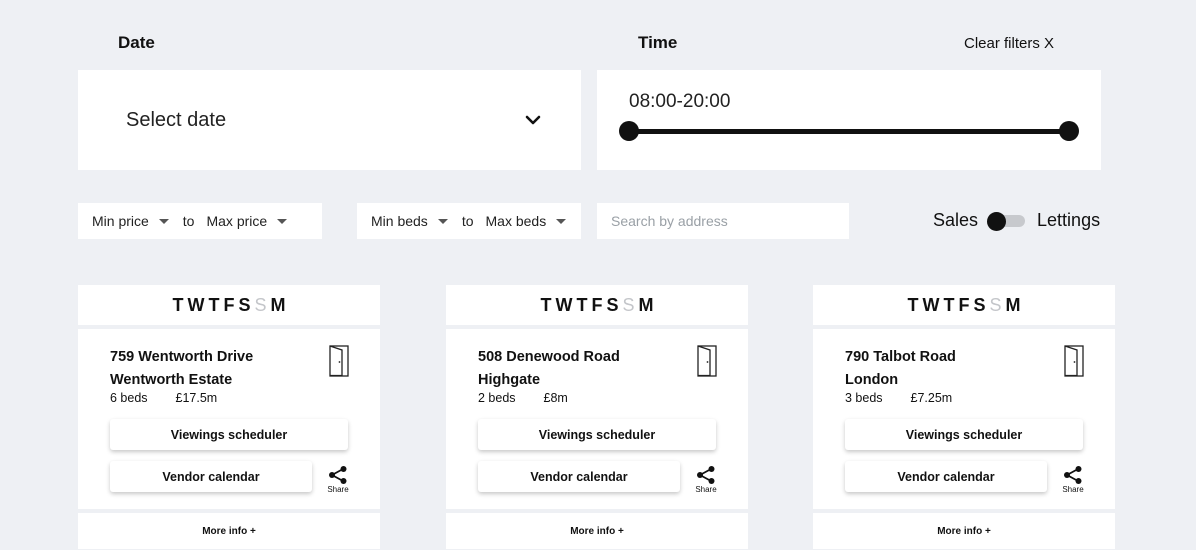  What do you see at coordinates (176, 119) in the screenshot?
I see `date-select-value: Select date` at bounding box center [176, 119].